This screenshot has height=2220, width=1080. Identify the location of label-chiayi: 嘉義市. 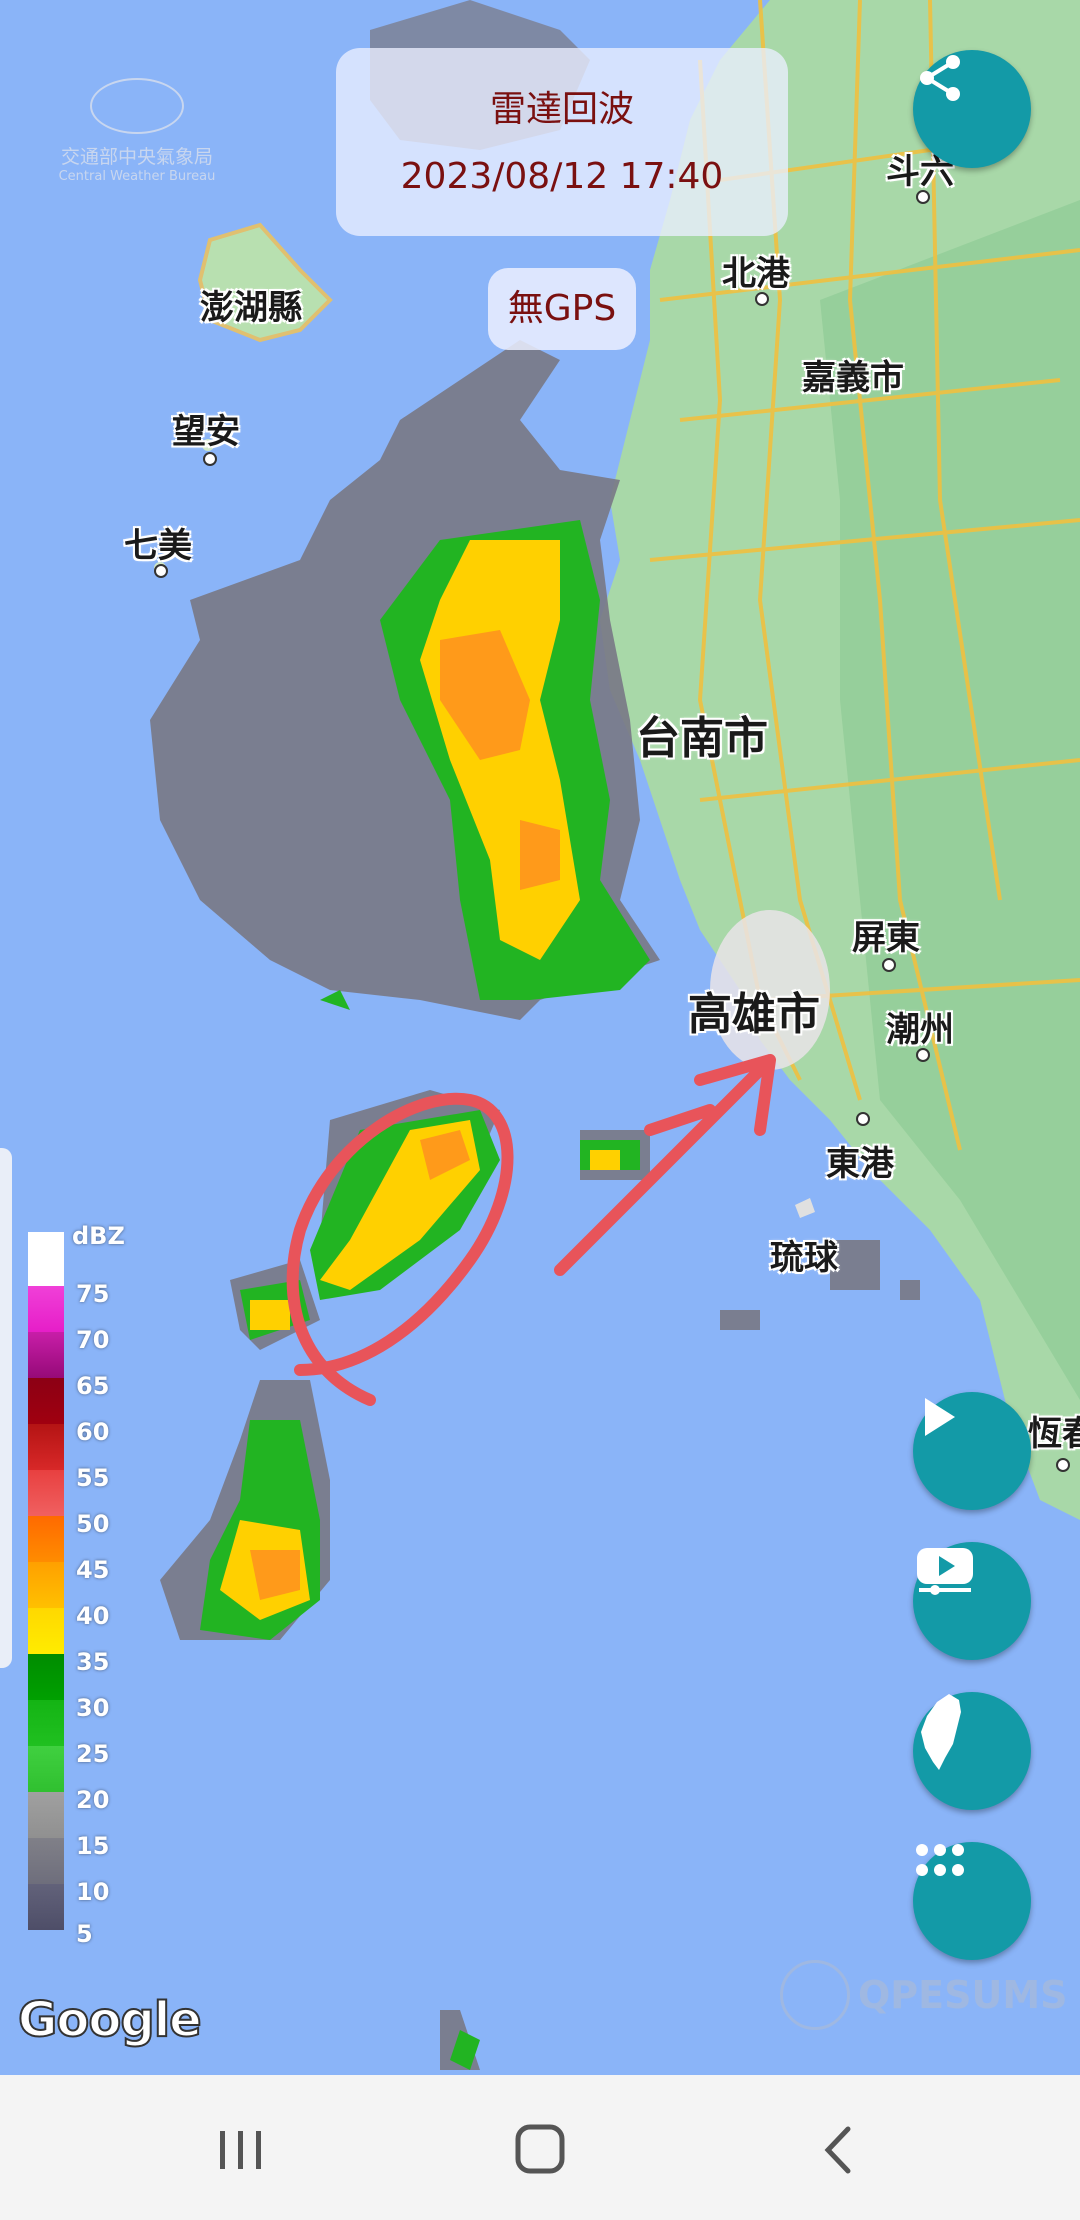
(853, 378).